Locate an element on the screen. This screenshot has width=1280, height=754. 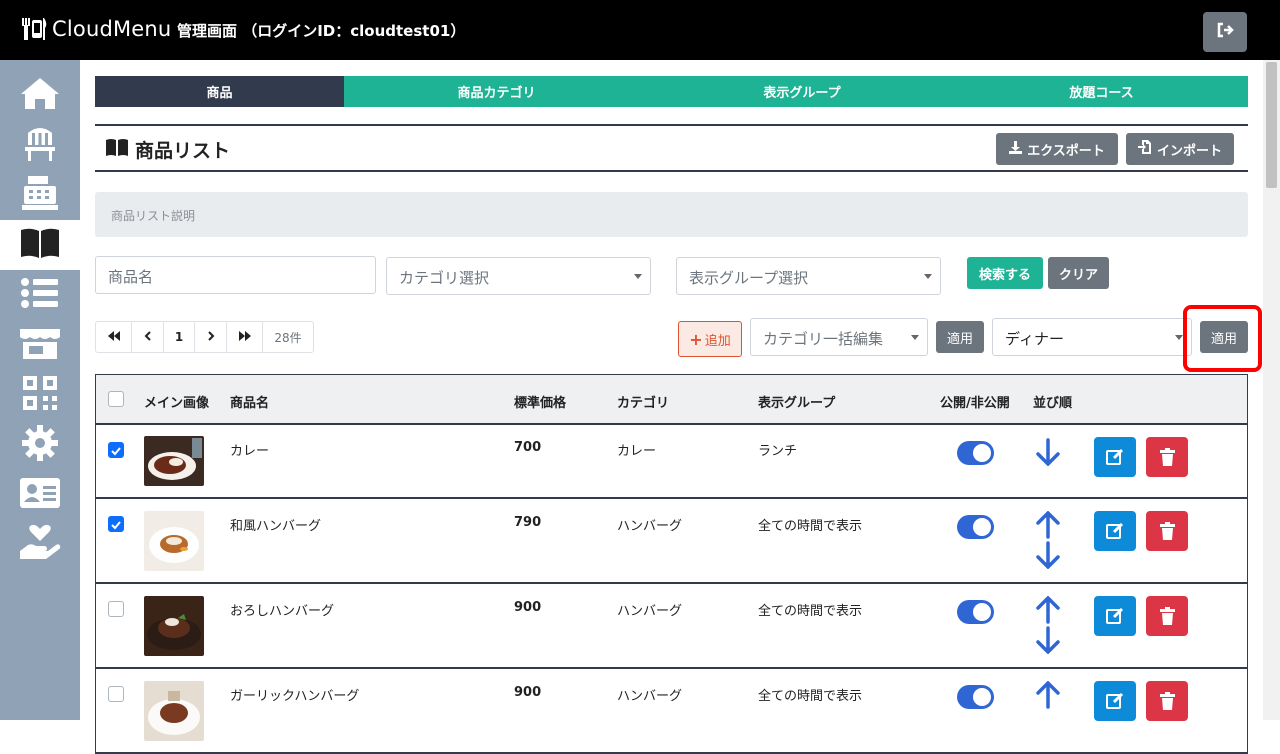
sidebar-item-care is located at coordinates (40, 545).